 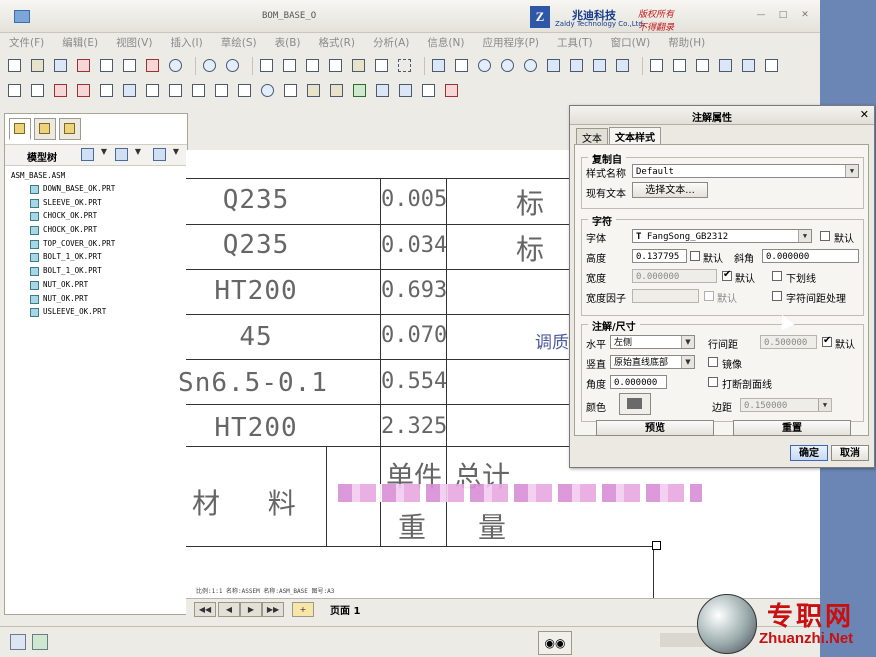 What do you see at coordinates (623, 66) in the screenshot?
I see `layers-icon` at bounding box center [623, 66].